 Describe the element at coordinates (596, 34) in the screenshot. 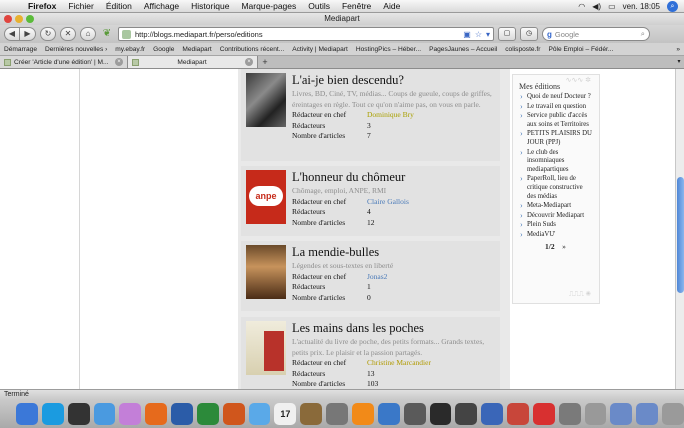

I see `search-bar: g Google ⌕` at that location.